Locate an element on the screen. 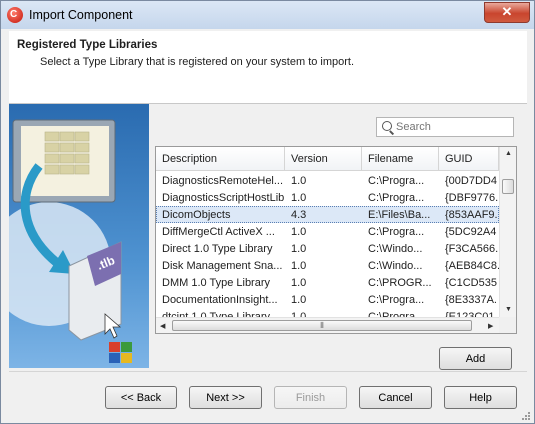 This screenshot has height=424, width=535. scroll-up-icon: ▲ is located at coordinates (508, 153).